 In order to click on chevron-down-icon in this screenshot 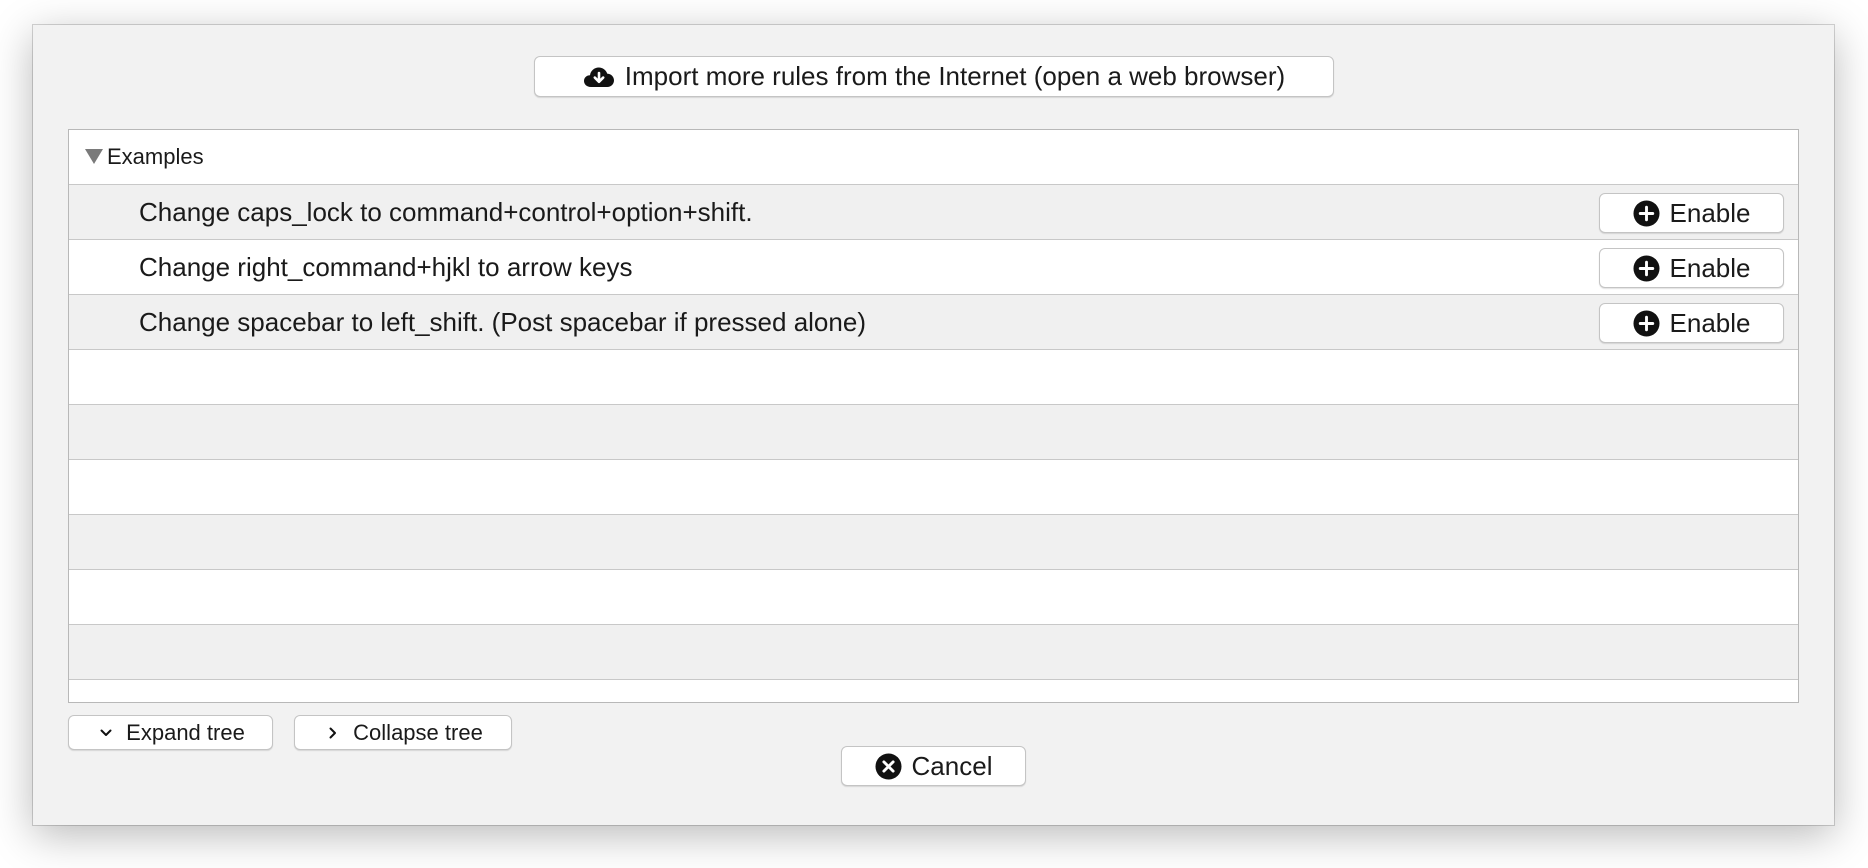, I will do `click(106, 732)`.